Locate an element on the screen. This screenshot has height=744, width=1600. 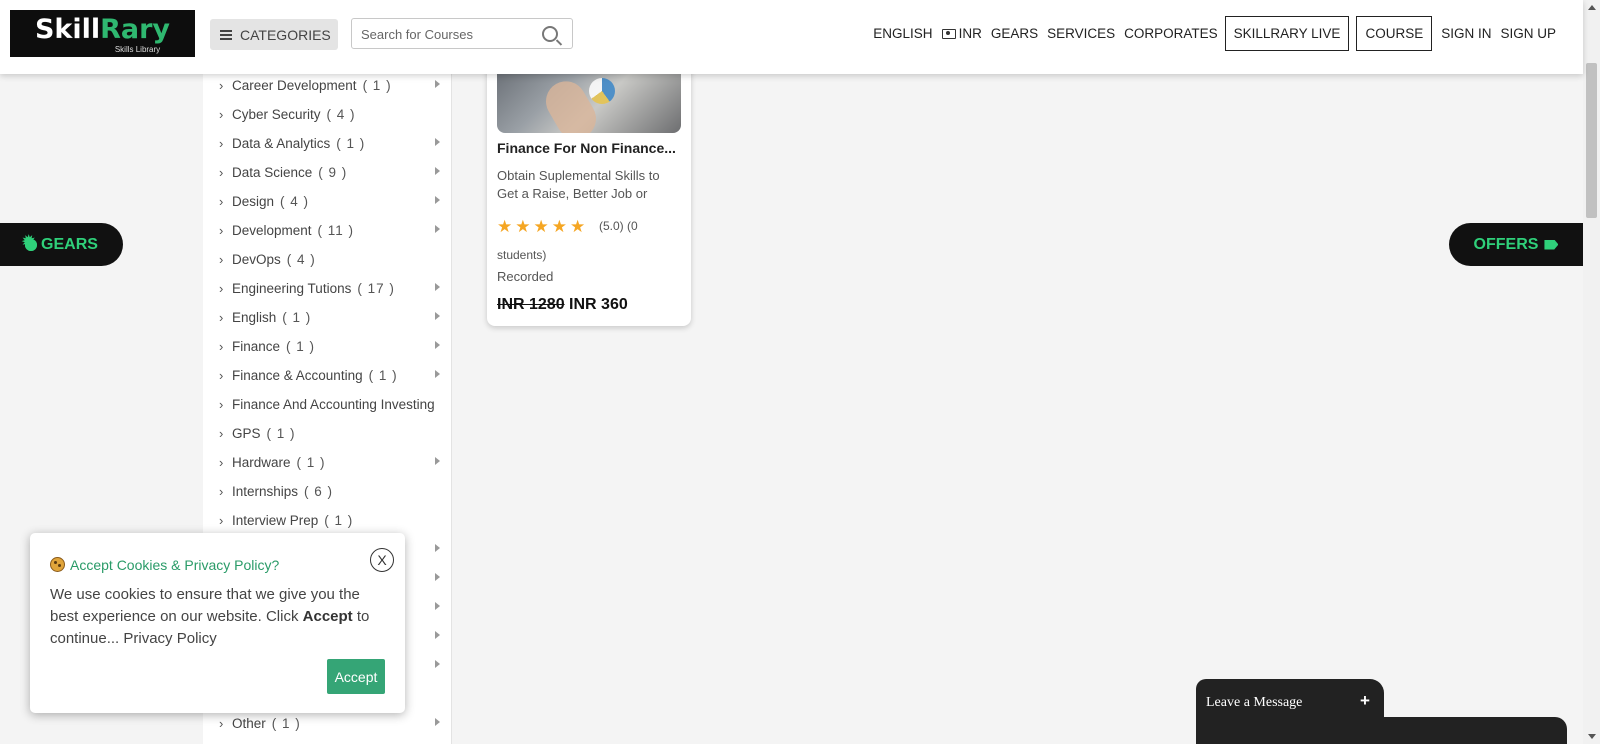
hamburger-icon is located at coordinates (226, 35).